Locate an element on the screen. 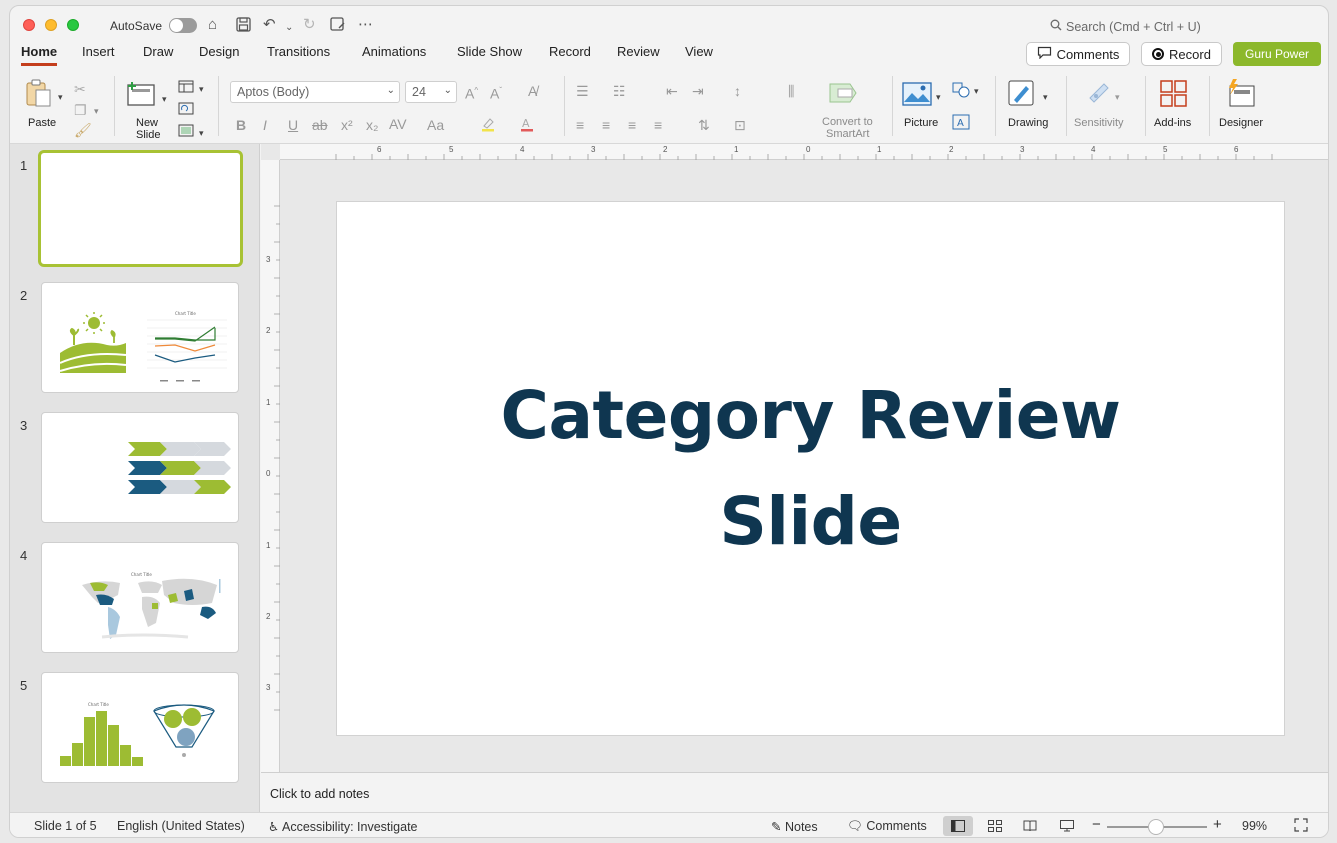  bold-icon: B is located at coordinates (241, 125).